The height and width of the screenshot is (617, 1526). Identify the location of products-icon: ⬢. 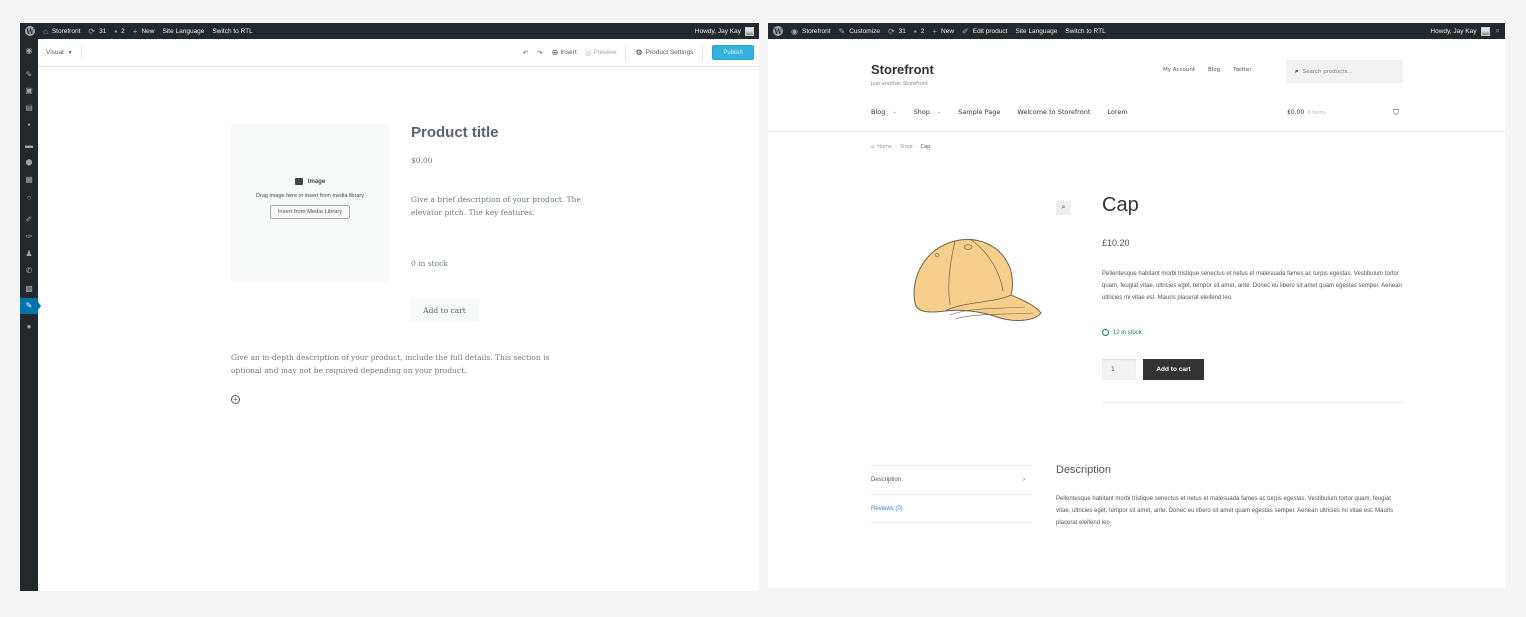
(29, 163).